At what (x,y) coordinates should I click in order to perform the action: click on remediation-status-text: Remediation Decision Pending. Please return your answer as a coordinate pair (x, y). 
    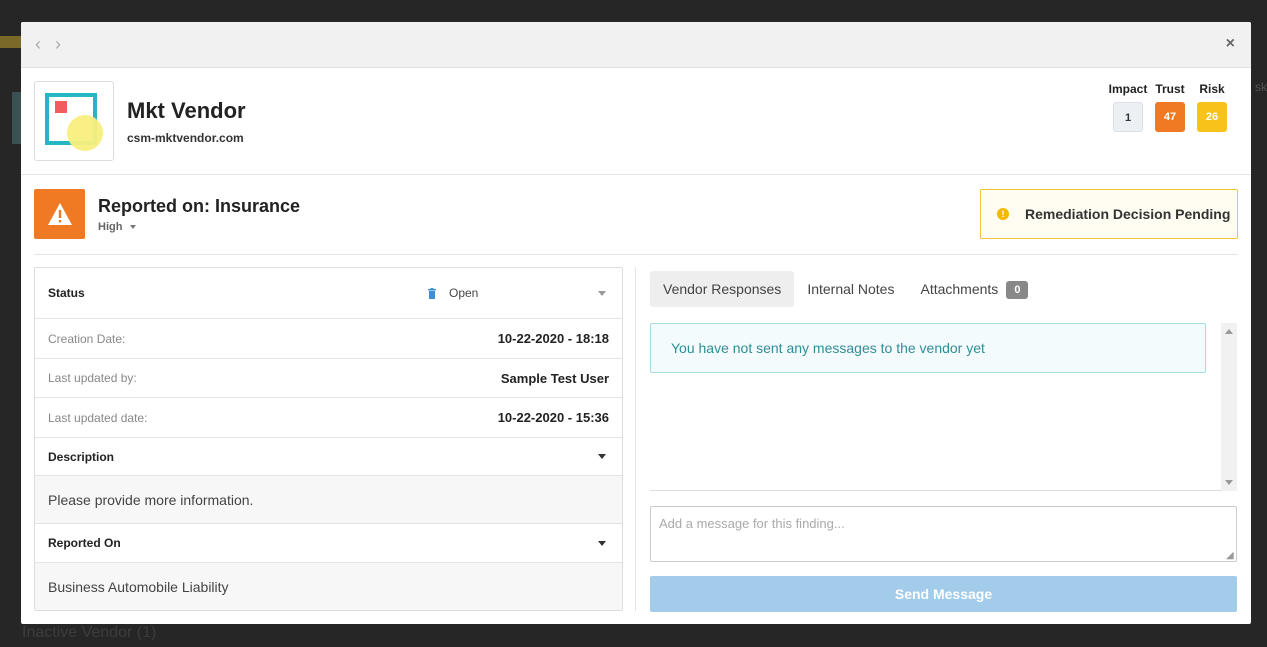
    Looking at the image, I should click on (1128, 214).